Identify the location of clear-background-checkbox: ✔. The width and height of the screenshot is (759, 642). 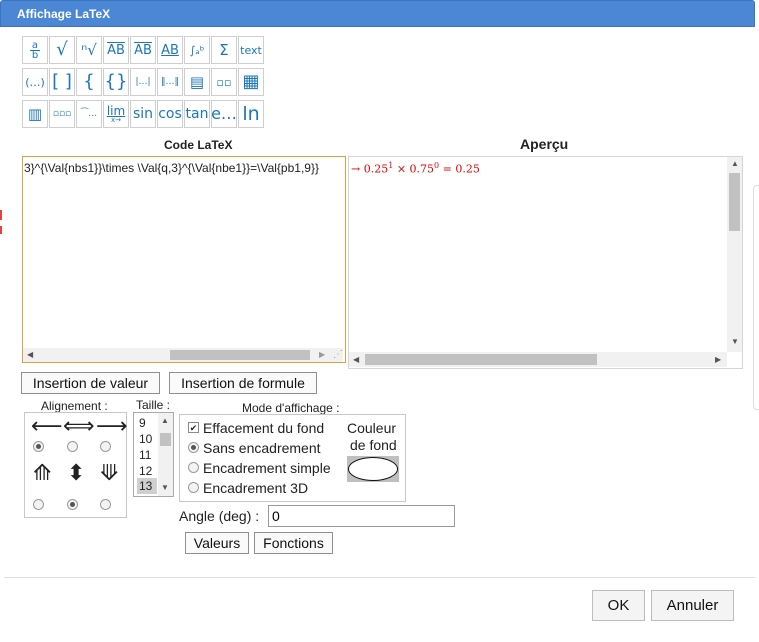
(193, 427).